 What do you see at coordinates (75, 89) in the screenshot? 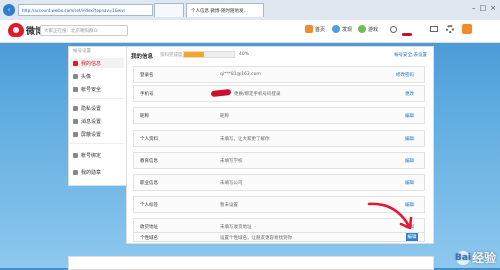
I see `shield-icon` at bounding box center [75, 89].